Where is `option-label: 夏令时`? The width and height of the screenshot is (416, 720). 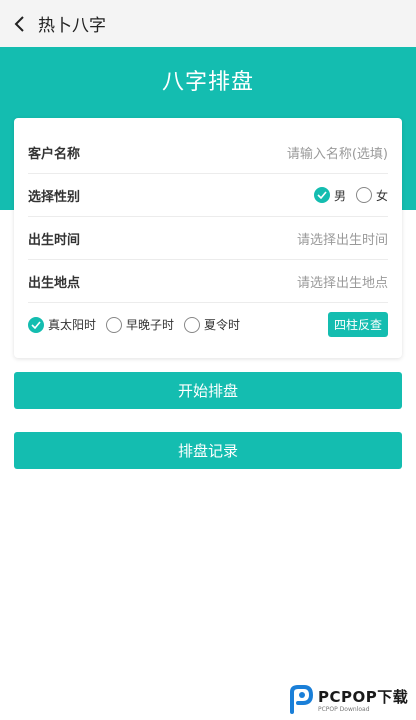
option-label: 夏令时 is located at coordinates (222, 325).